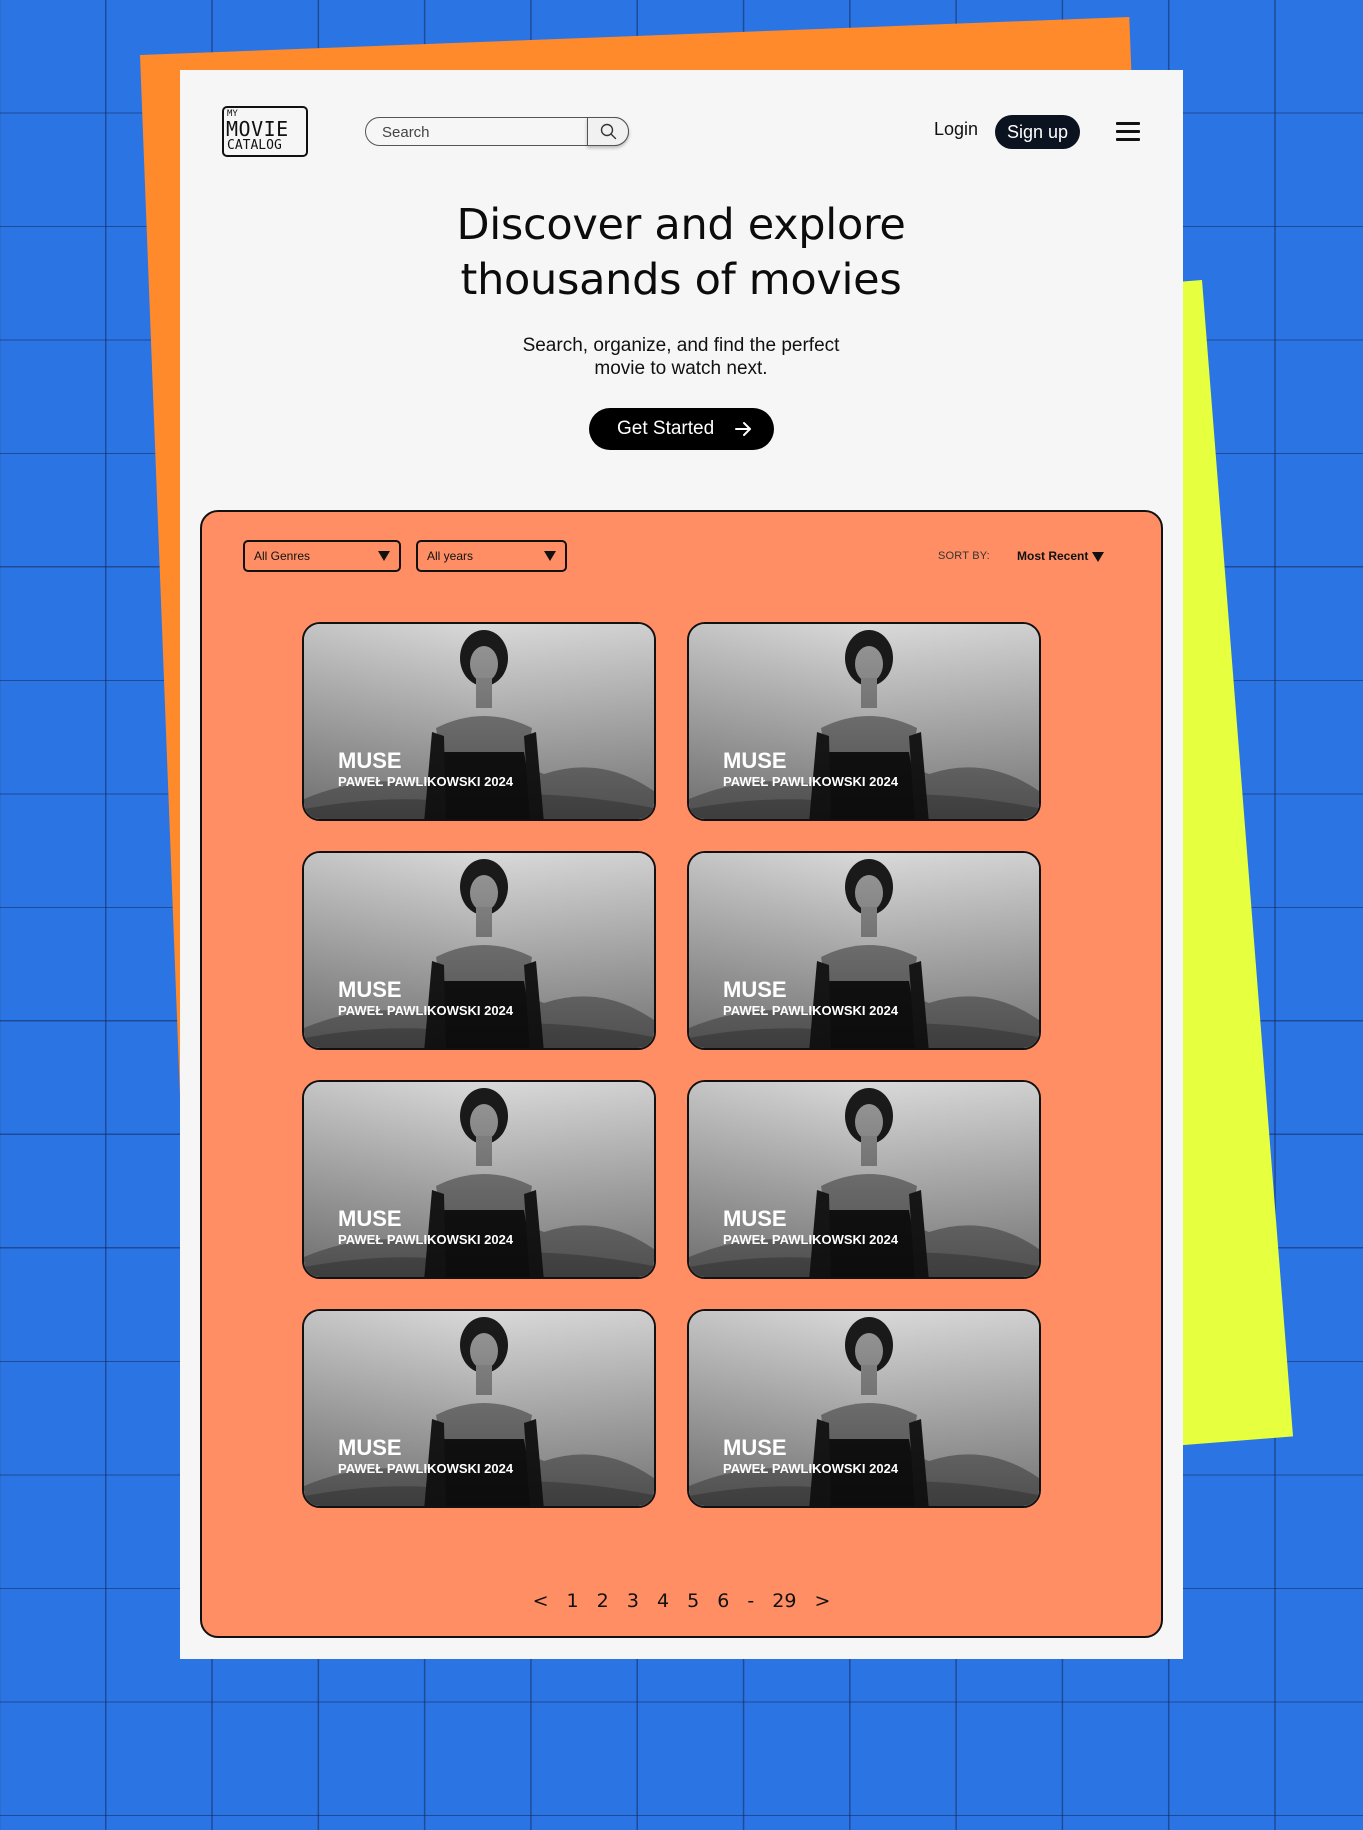 The width and height of the screenshot is (1363, 1830). Describe the element at coordinates (681, 280) in the screenshot. I see `title-line-2: thousands of movies` at that location.